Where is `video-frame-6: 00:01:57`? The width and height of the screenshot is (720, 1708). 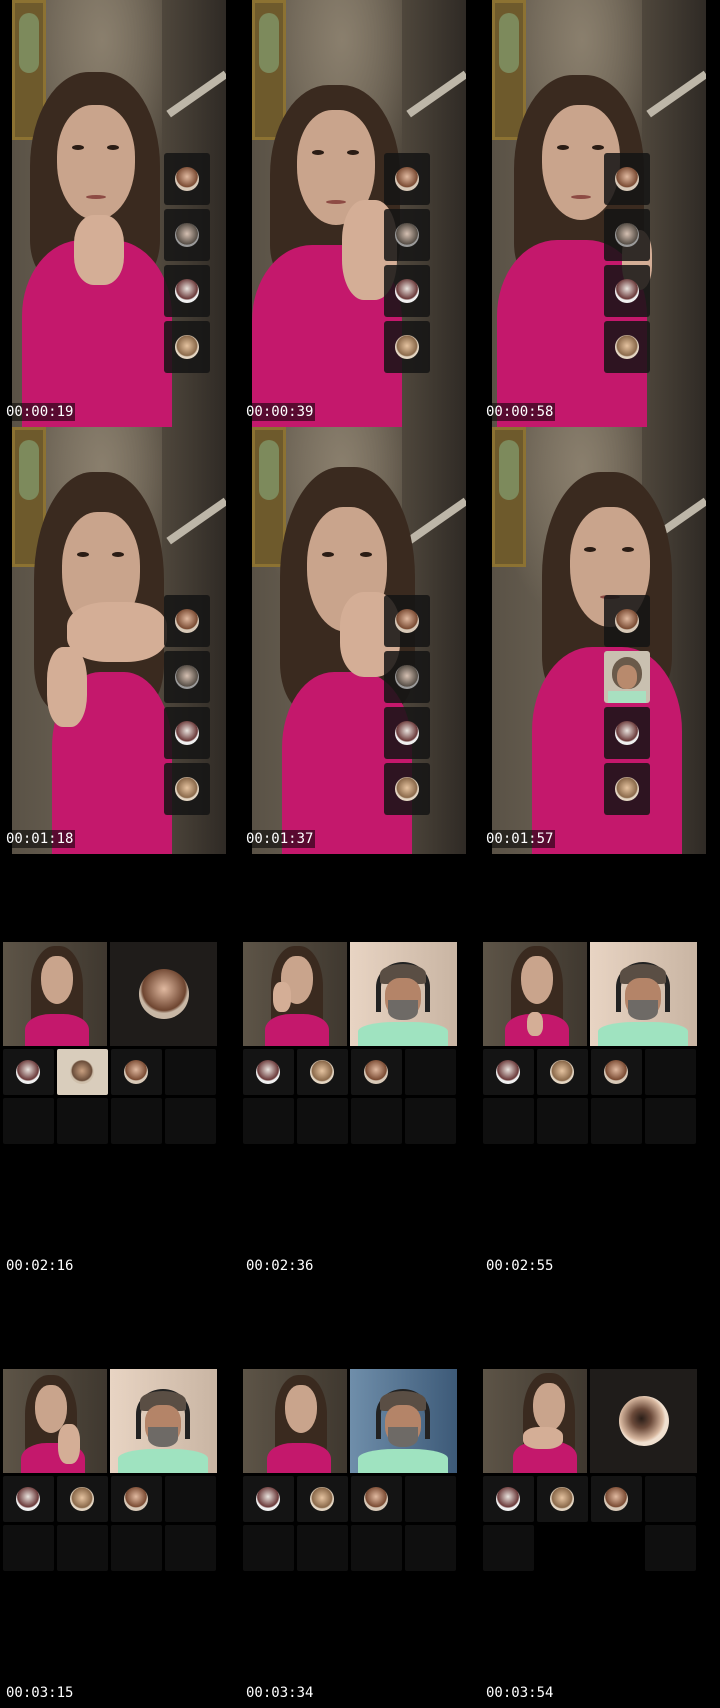
video-frame-6: 00:01:57 is located at coordinates (600, 640).